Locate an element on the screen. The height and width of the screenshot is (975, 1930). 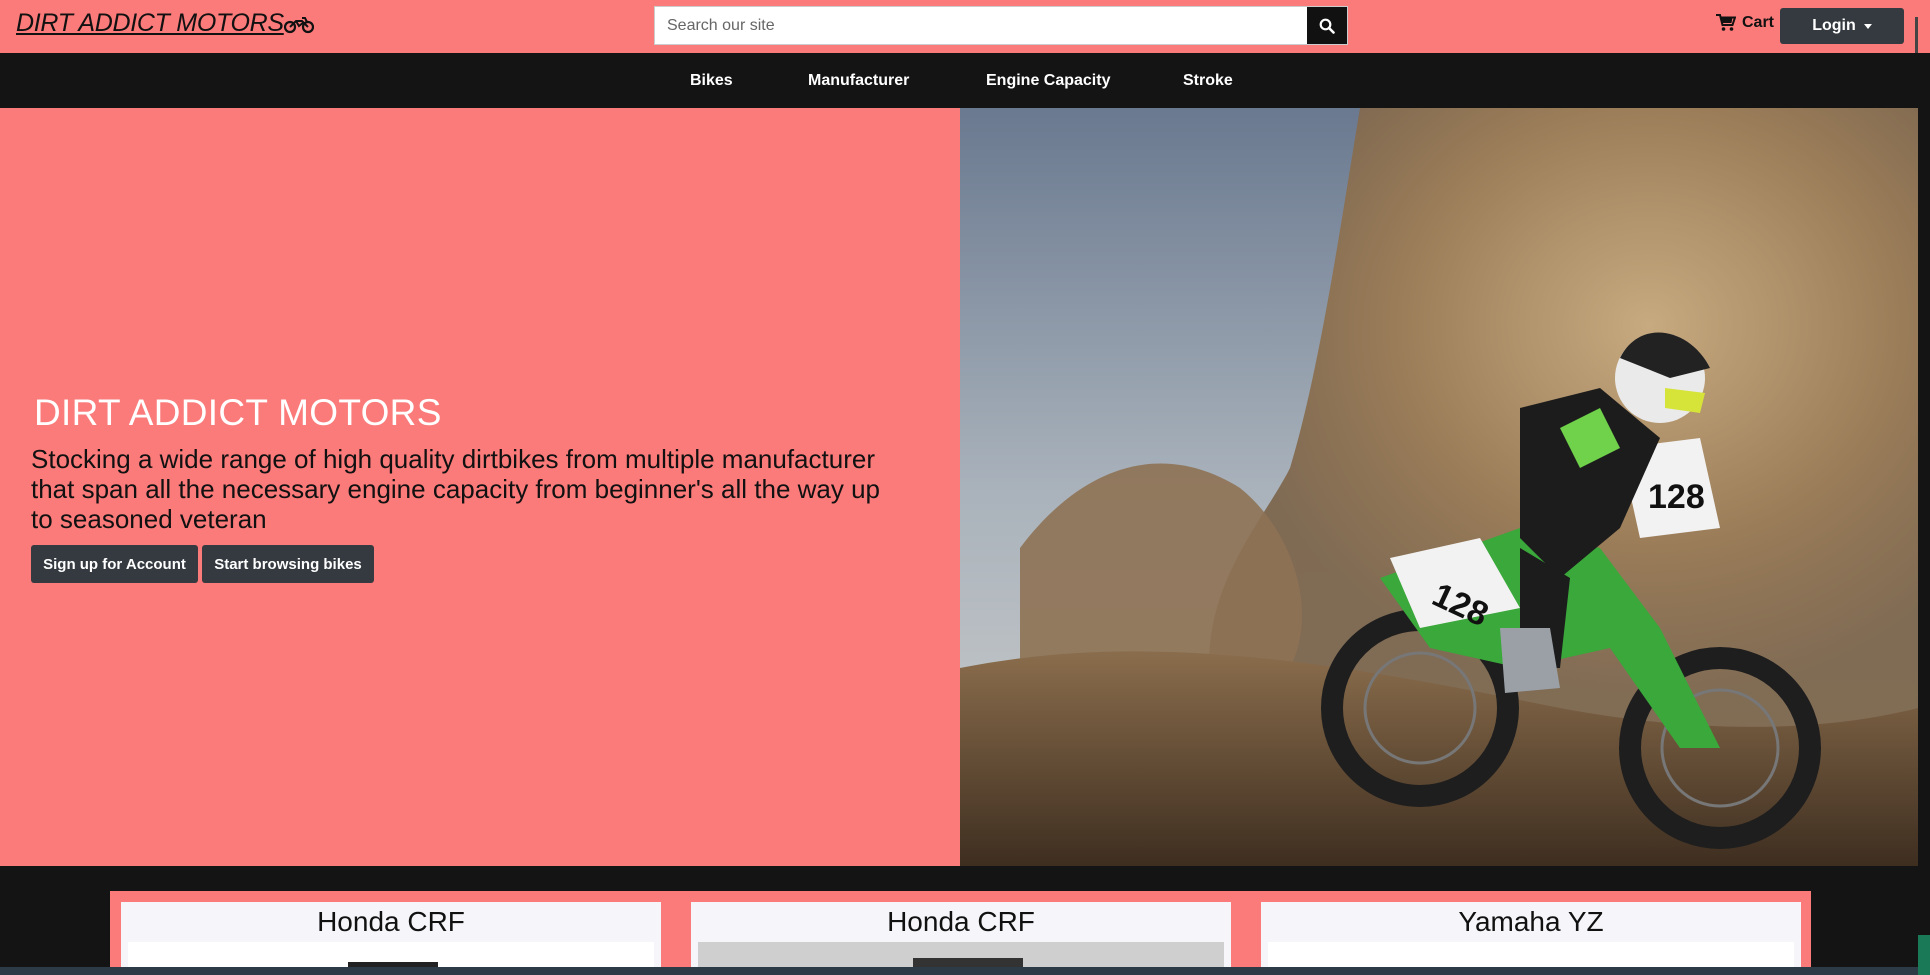
hero-title: DIRT ADDICT MOTORS is located at coordinates (238, 412).